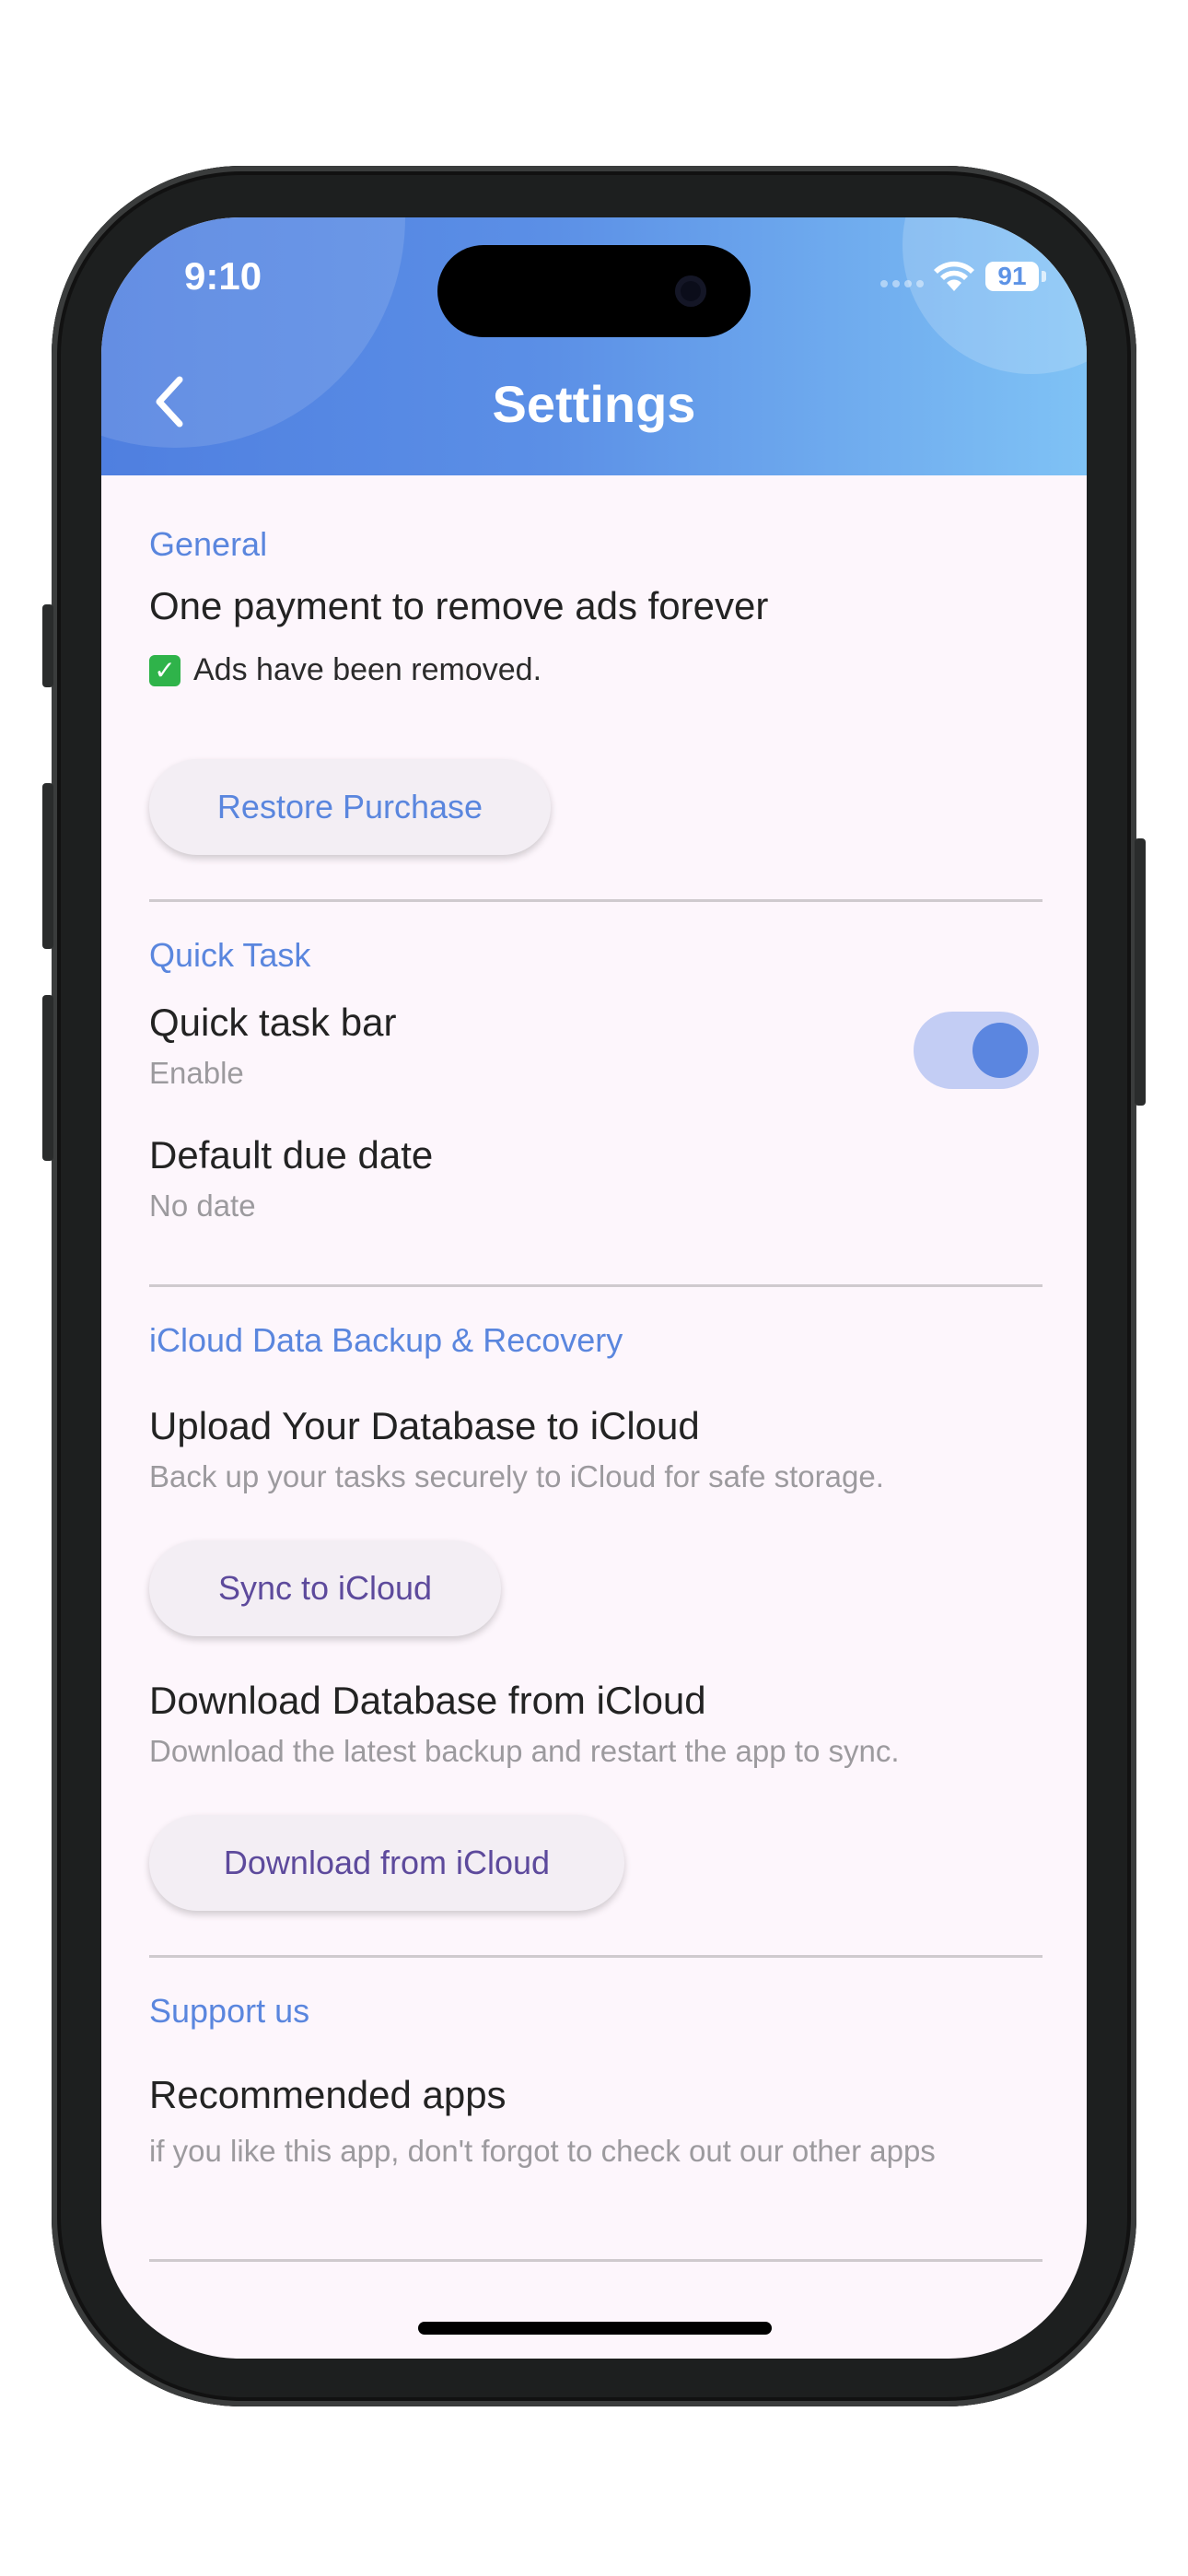  I want to click on wifi-icon, so click(954, 276).